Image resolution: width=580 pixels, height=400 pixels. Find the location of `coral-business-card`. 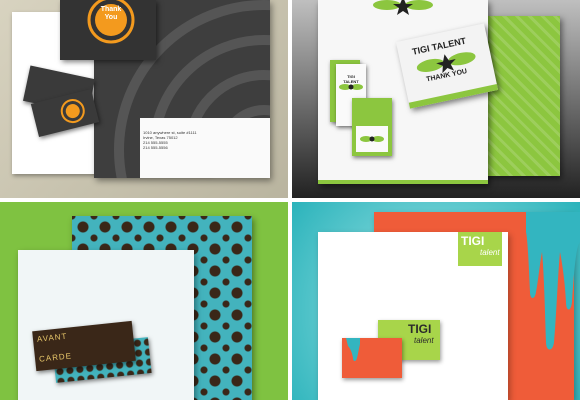

coral-business-card is located at coordinates (372, 358).